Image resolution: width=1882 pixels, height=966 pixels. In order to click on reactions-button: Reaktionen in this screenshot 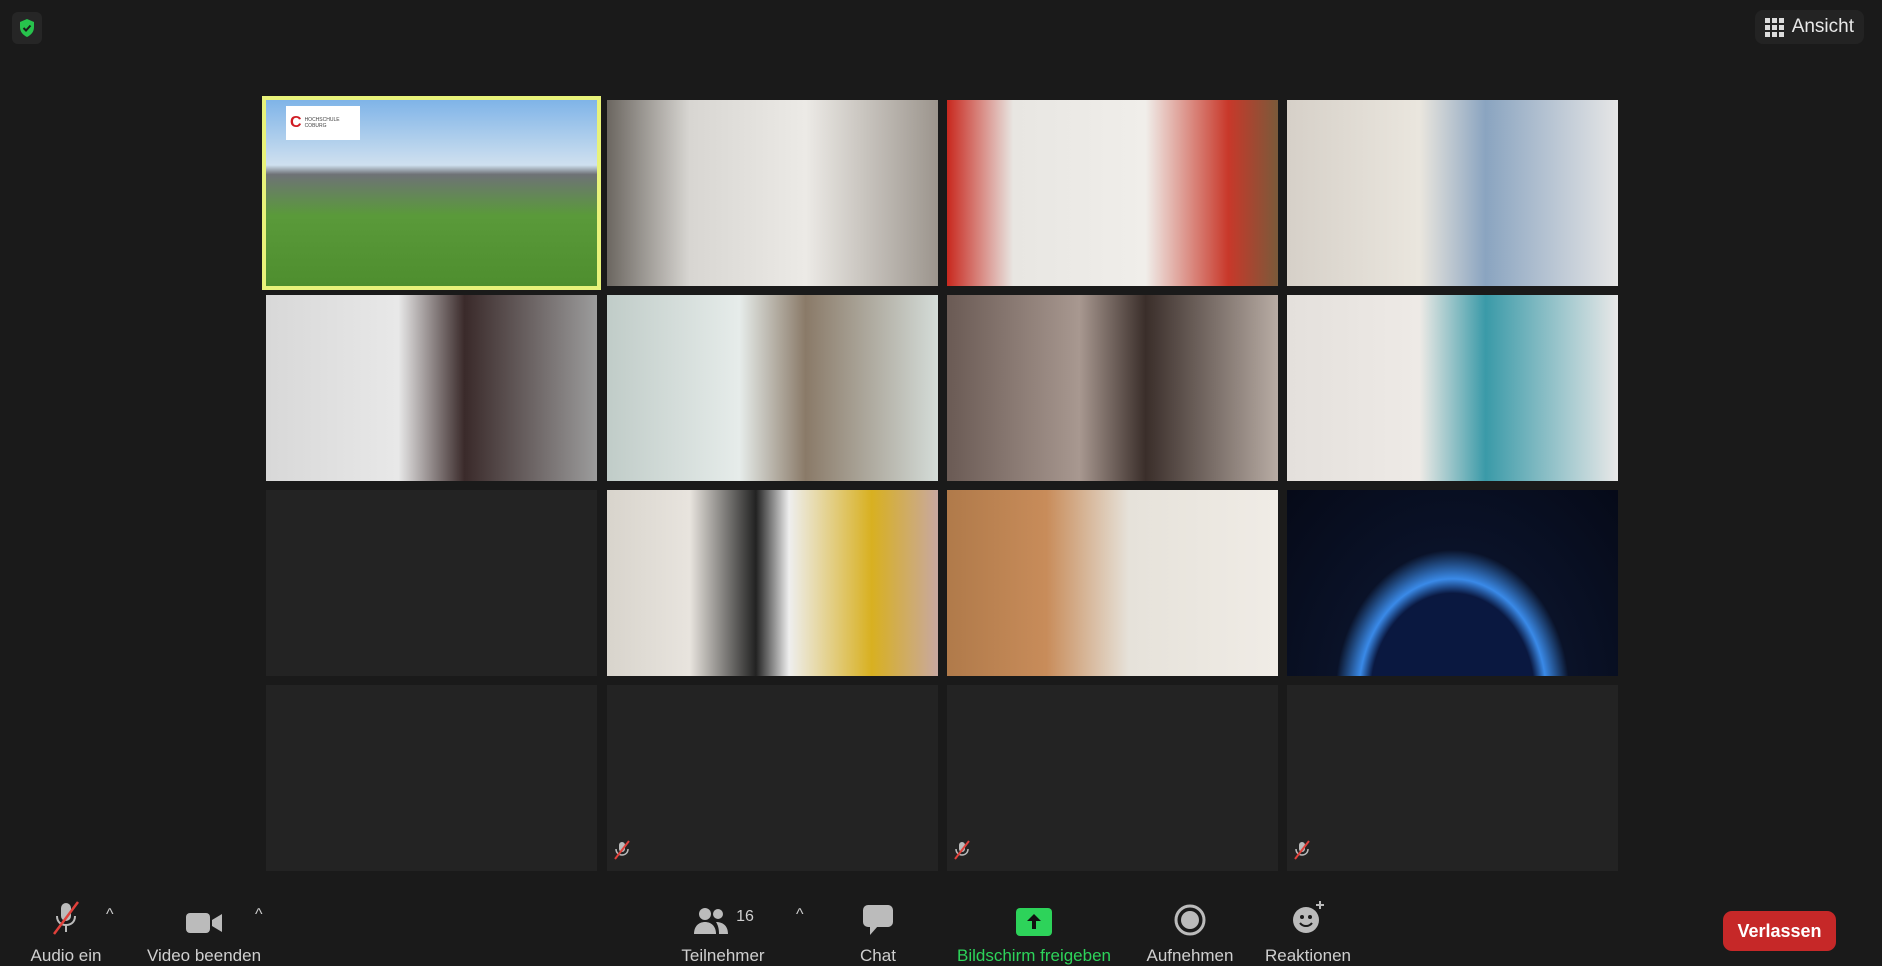, I will do `click(1308, 933)`.